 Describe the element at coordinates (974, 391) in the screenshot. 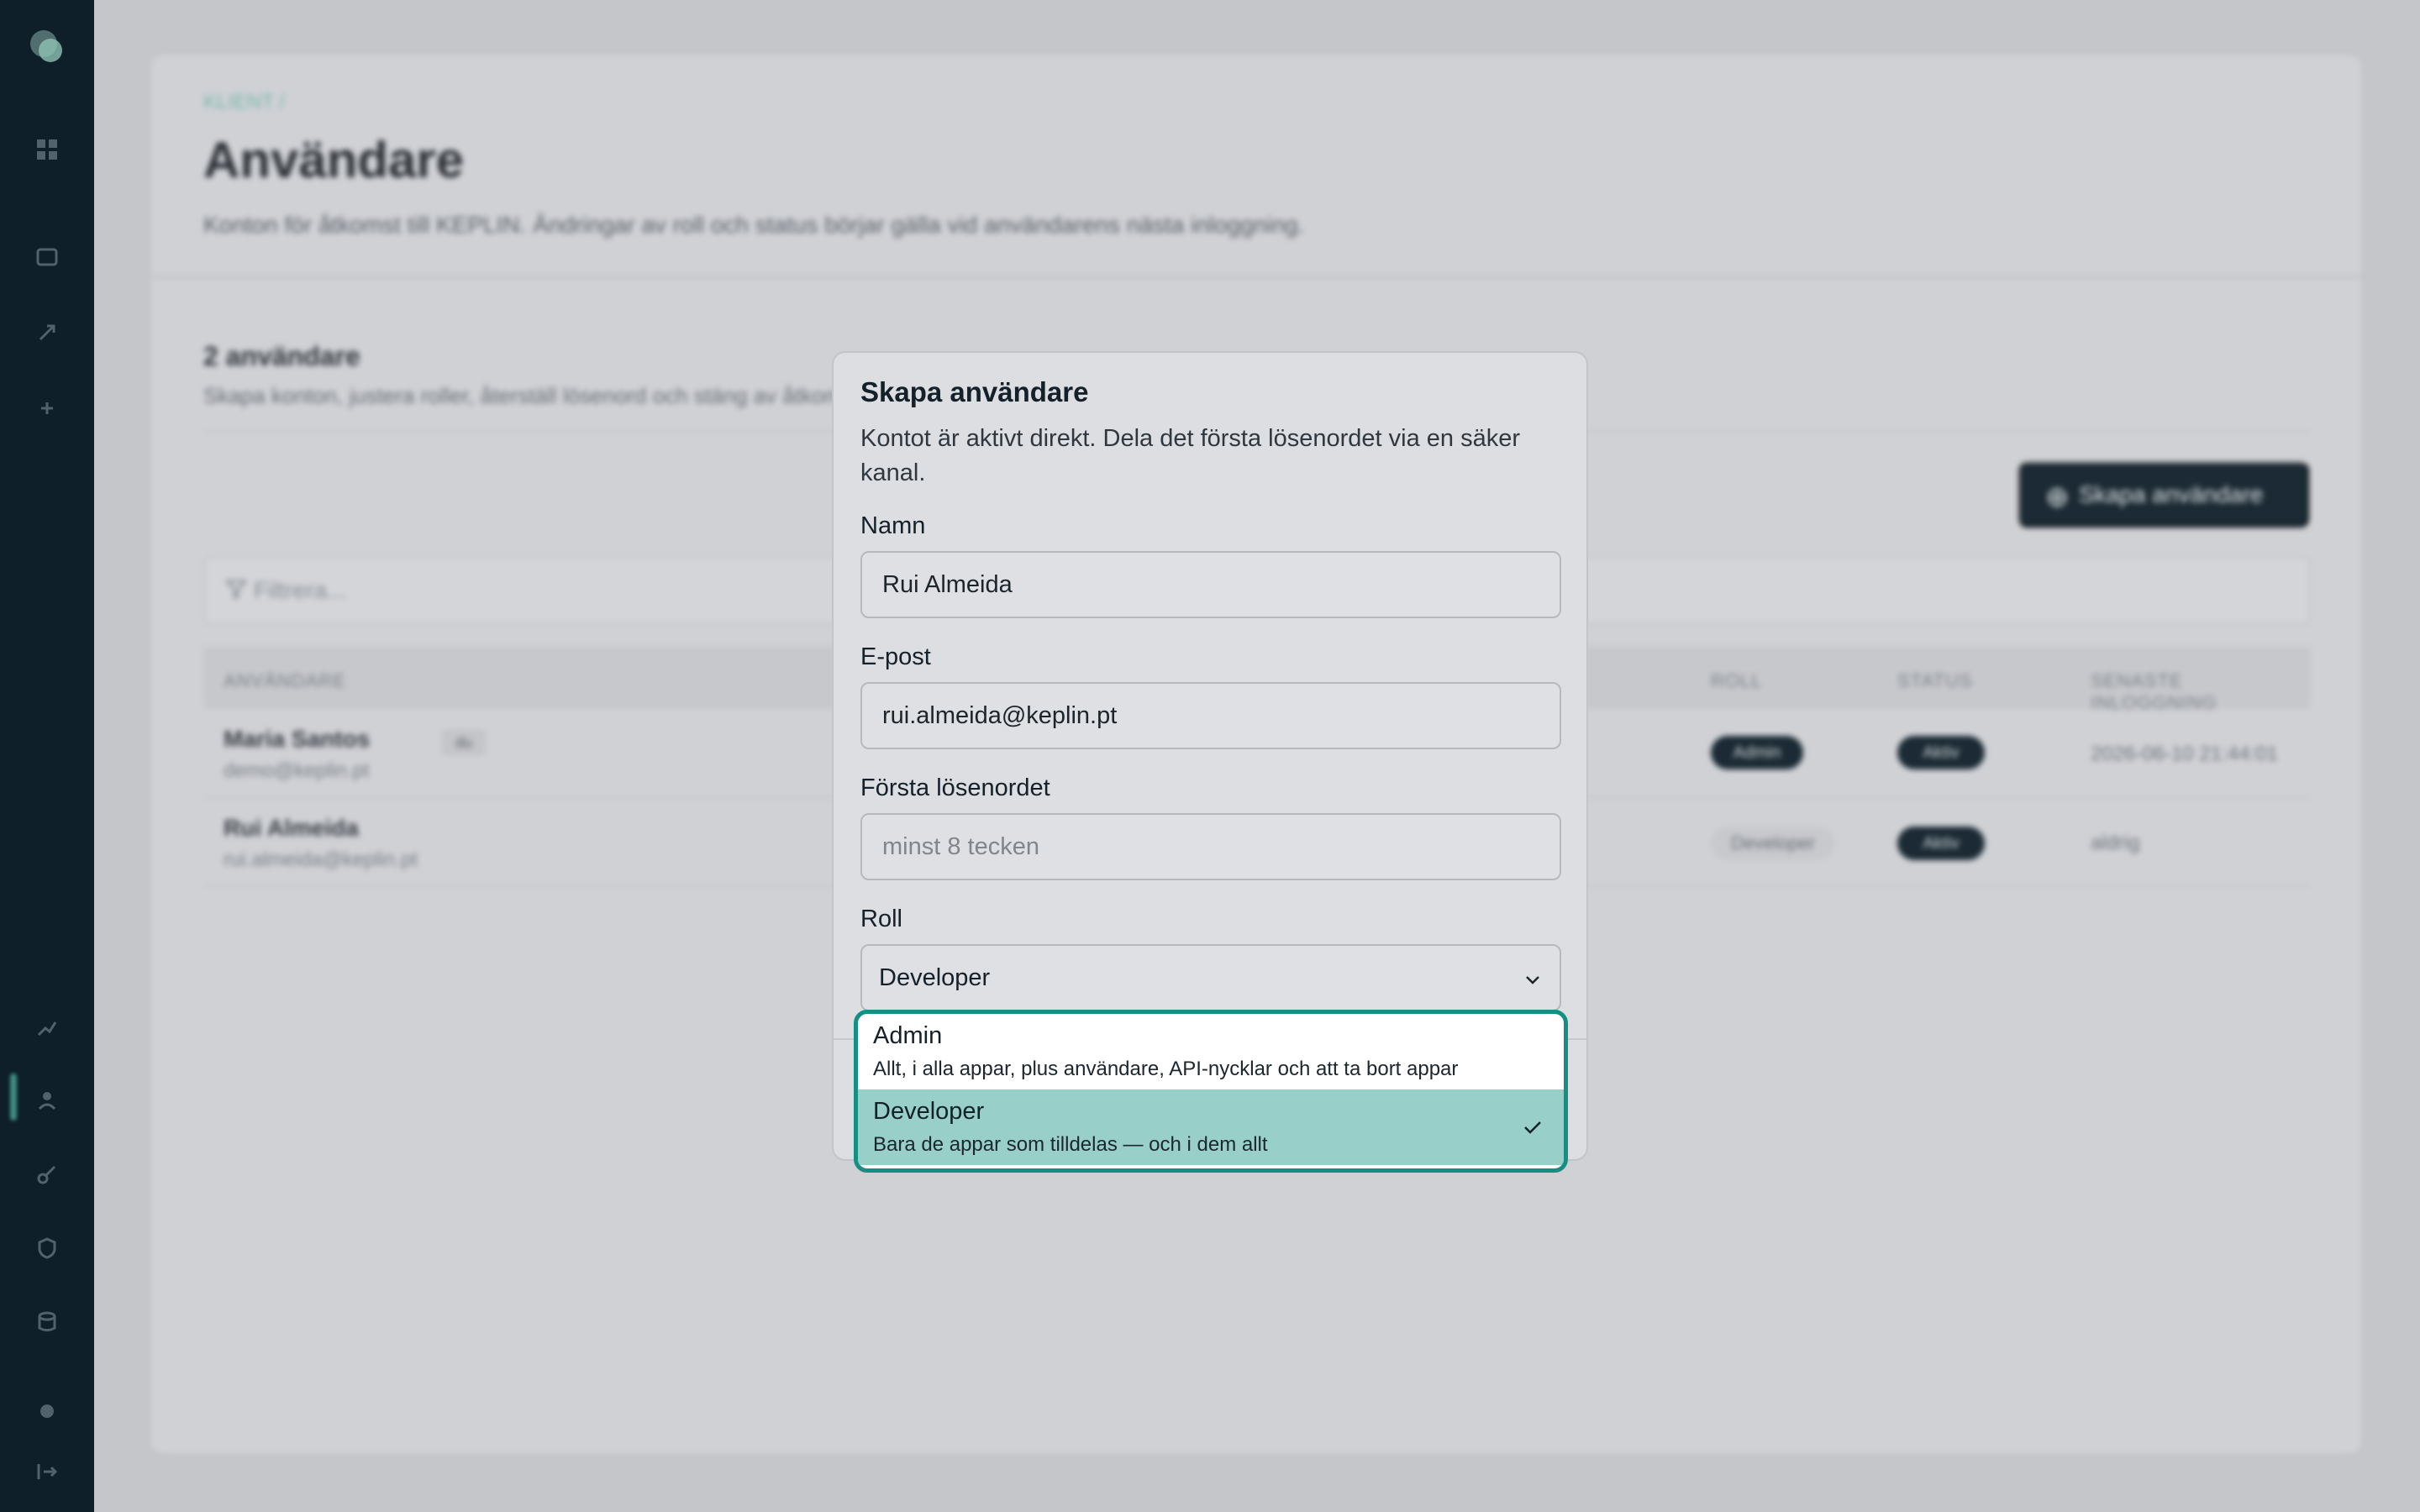

I see `dialog-title: Skapa användare` at that location.